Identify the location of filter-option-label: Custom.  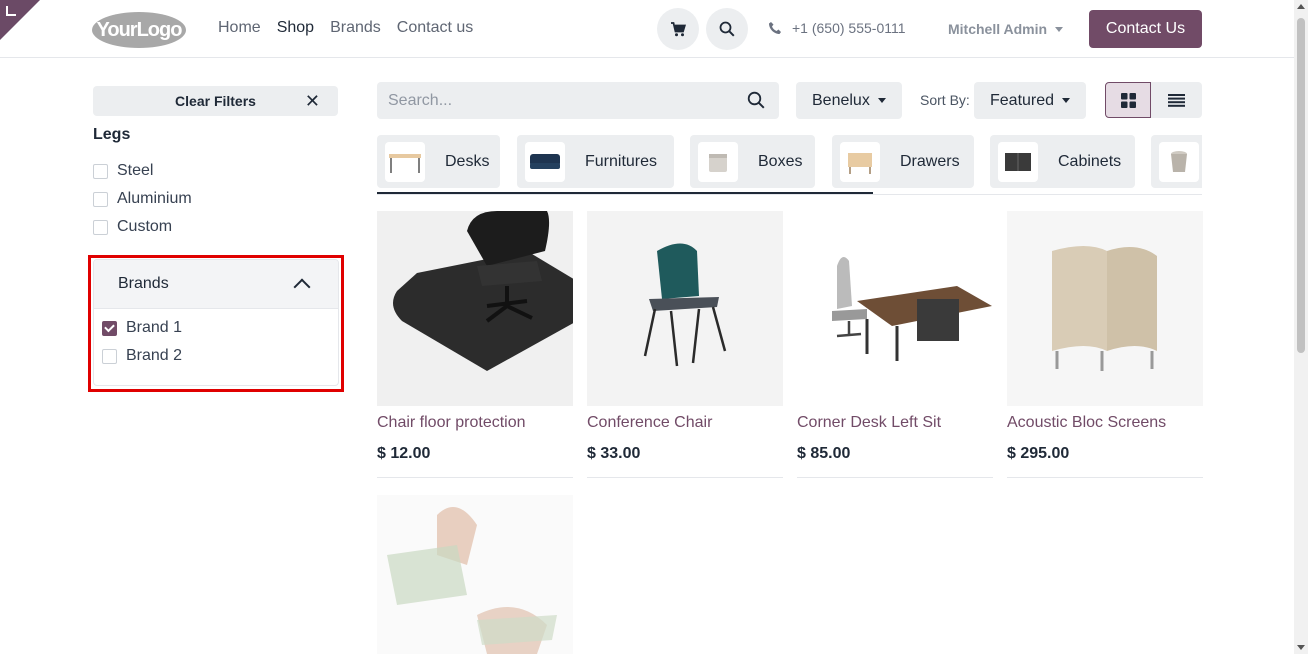
(145, 226).